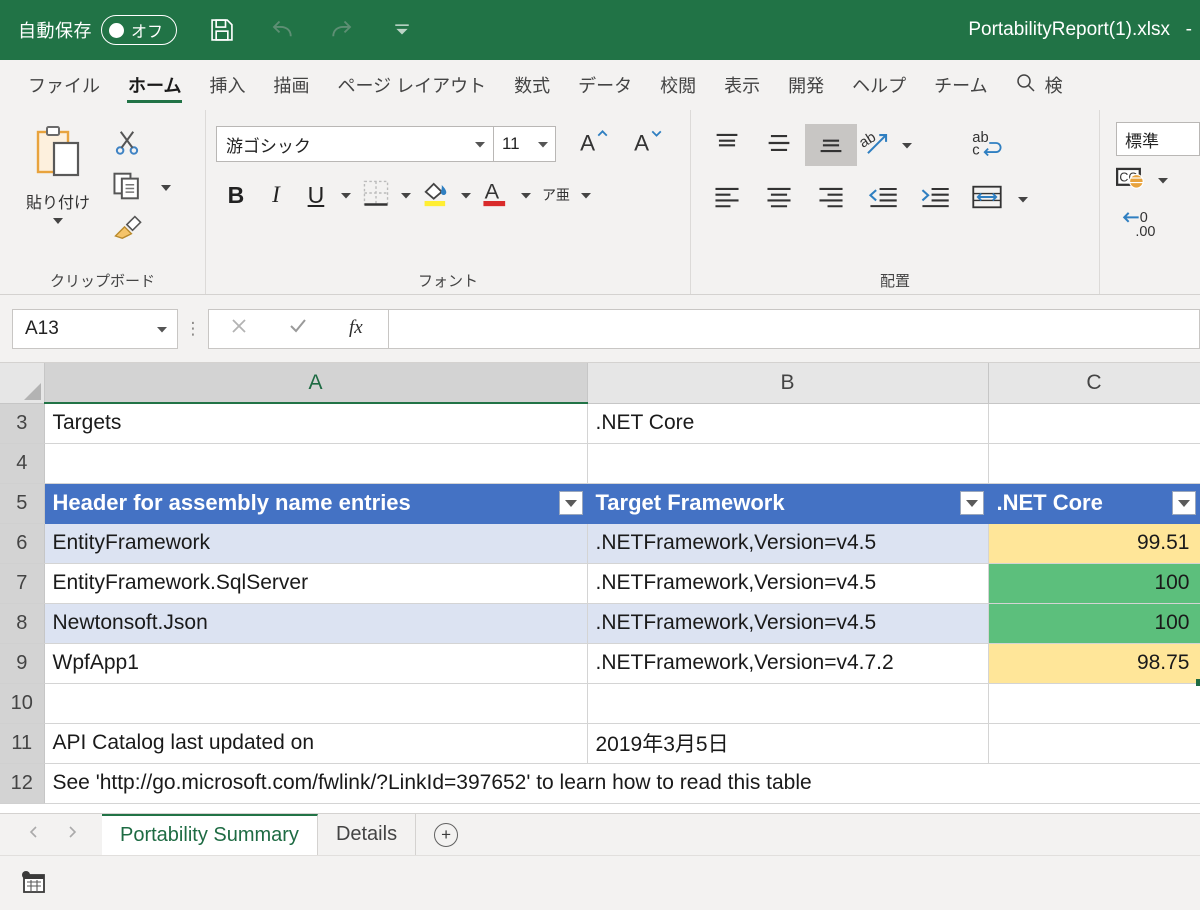 The width and height of the screenshot is (1200, 917). I want to click on cell-a9: WpfApp1, so click(316, 663).